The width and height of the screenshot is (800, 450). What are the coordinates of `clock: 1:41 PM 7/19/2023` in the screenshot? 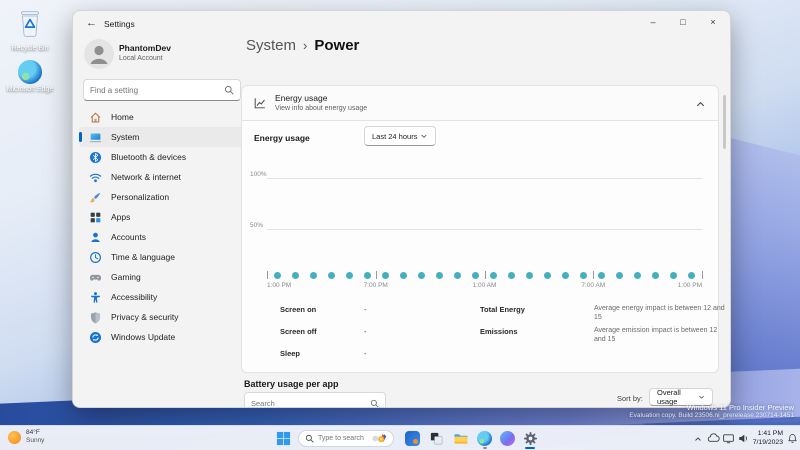 It's located at (768, 439).